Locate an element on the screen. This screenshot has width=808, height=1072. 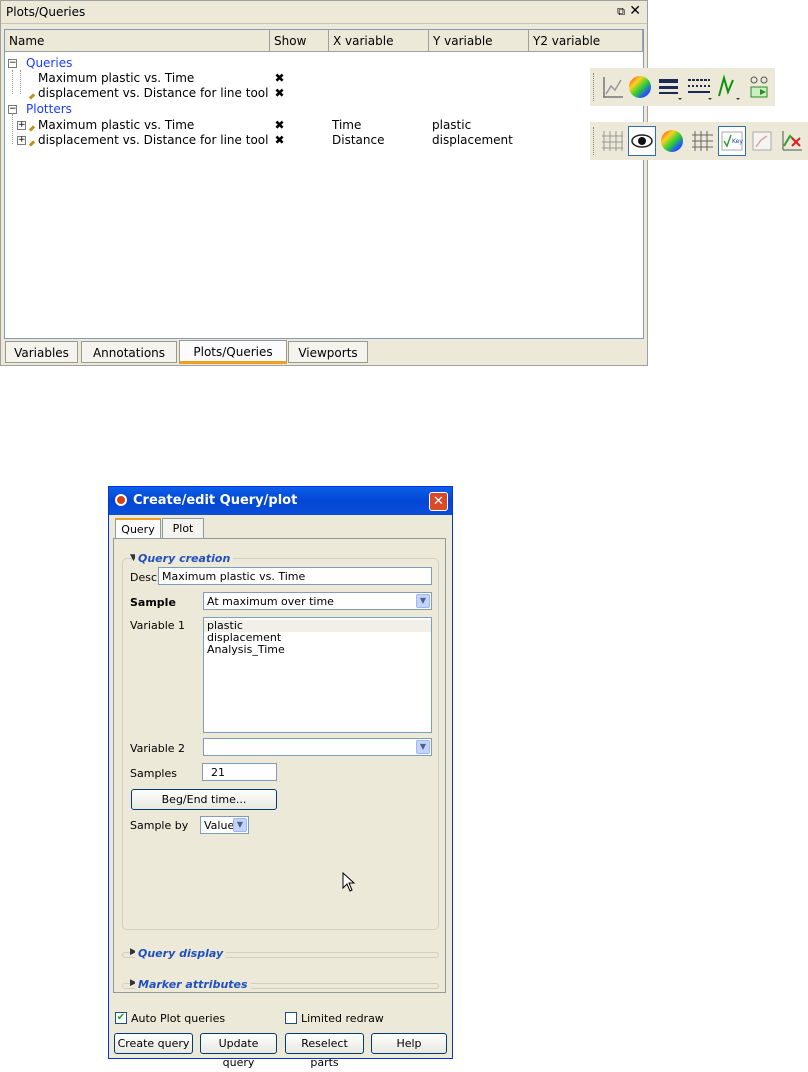
grid-lines-icon is located at coordinates (702, 141).